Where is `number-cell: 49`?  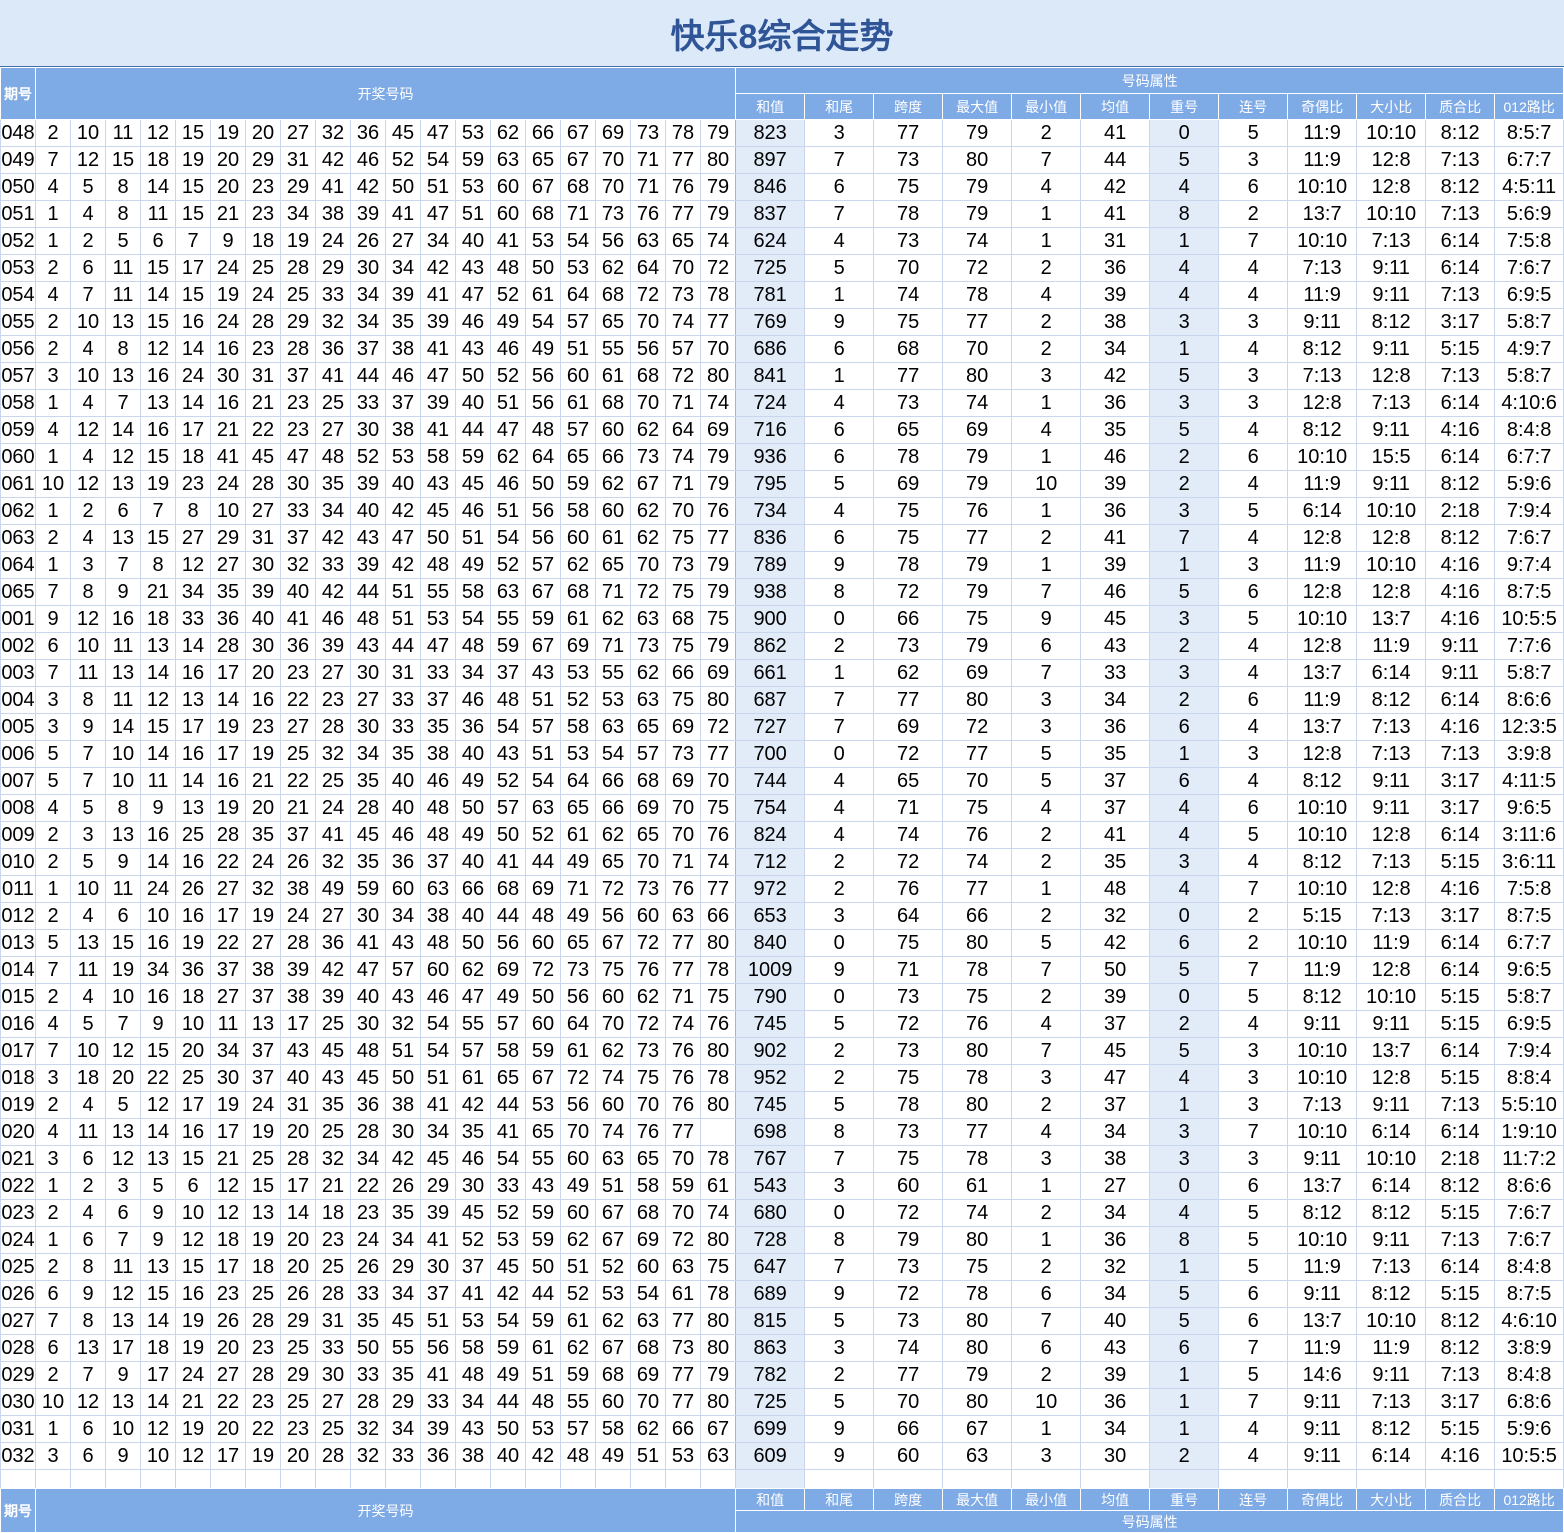
number-cell: 49 is located at coordinates (333, 889).